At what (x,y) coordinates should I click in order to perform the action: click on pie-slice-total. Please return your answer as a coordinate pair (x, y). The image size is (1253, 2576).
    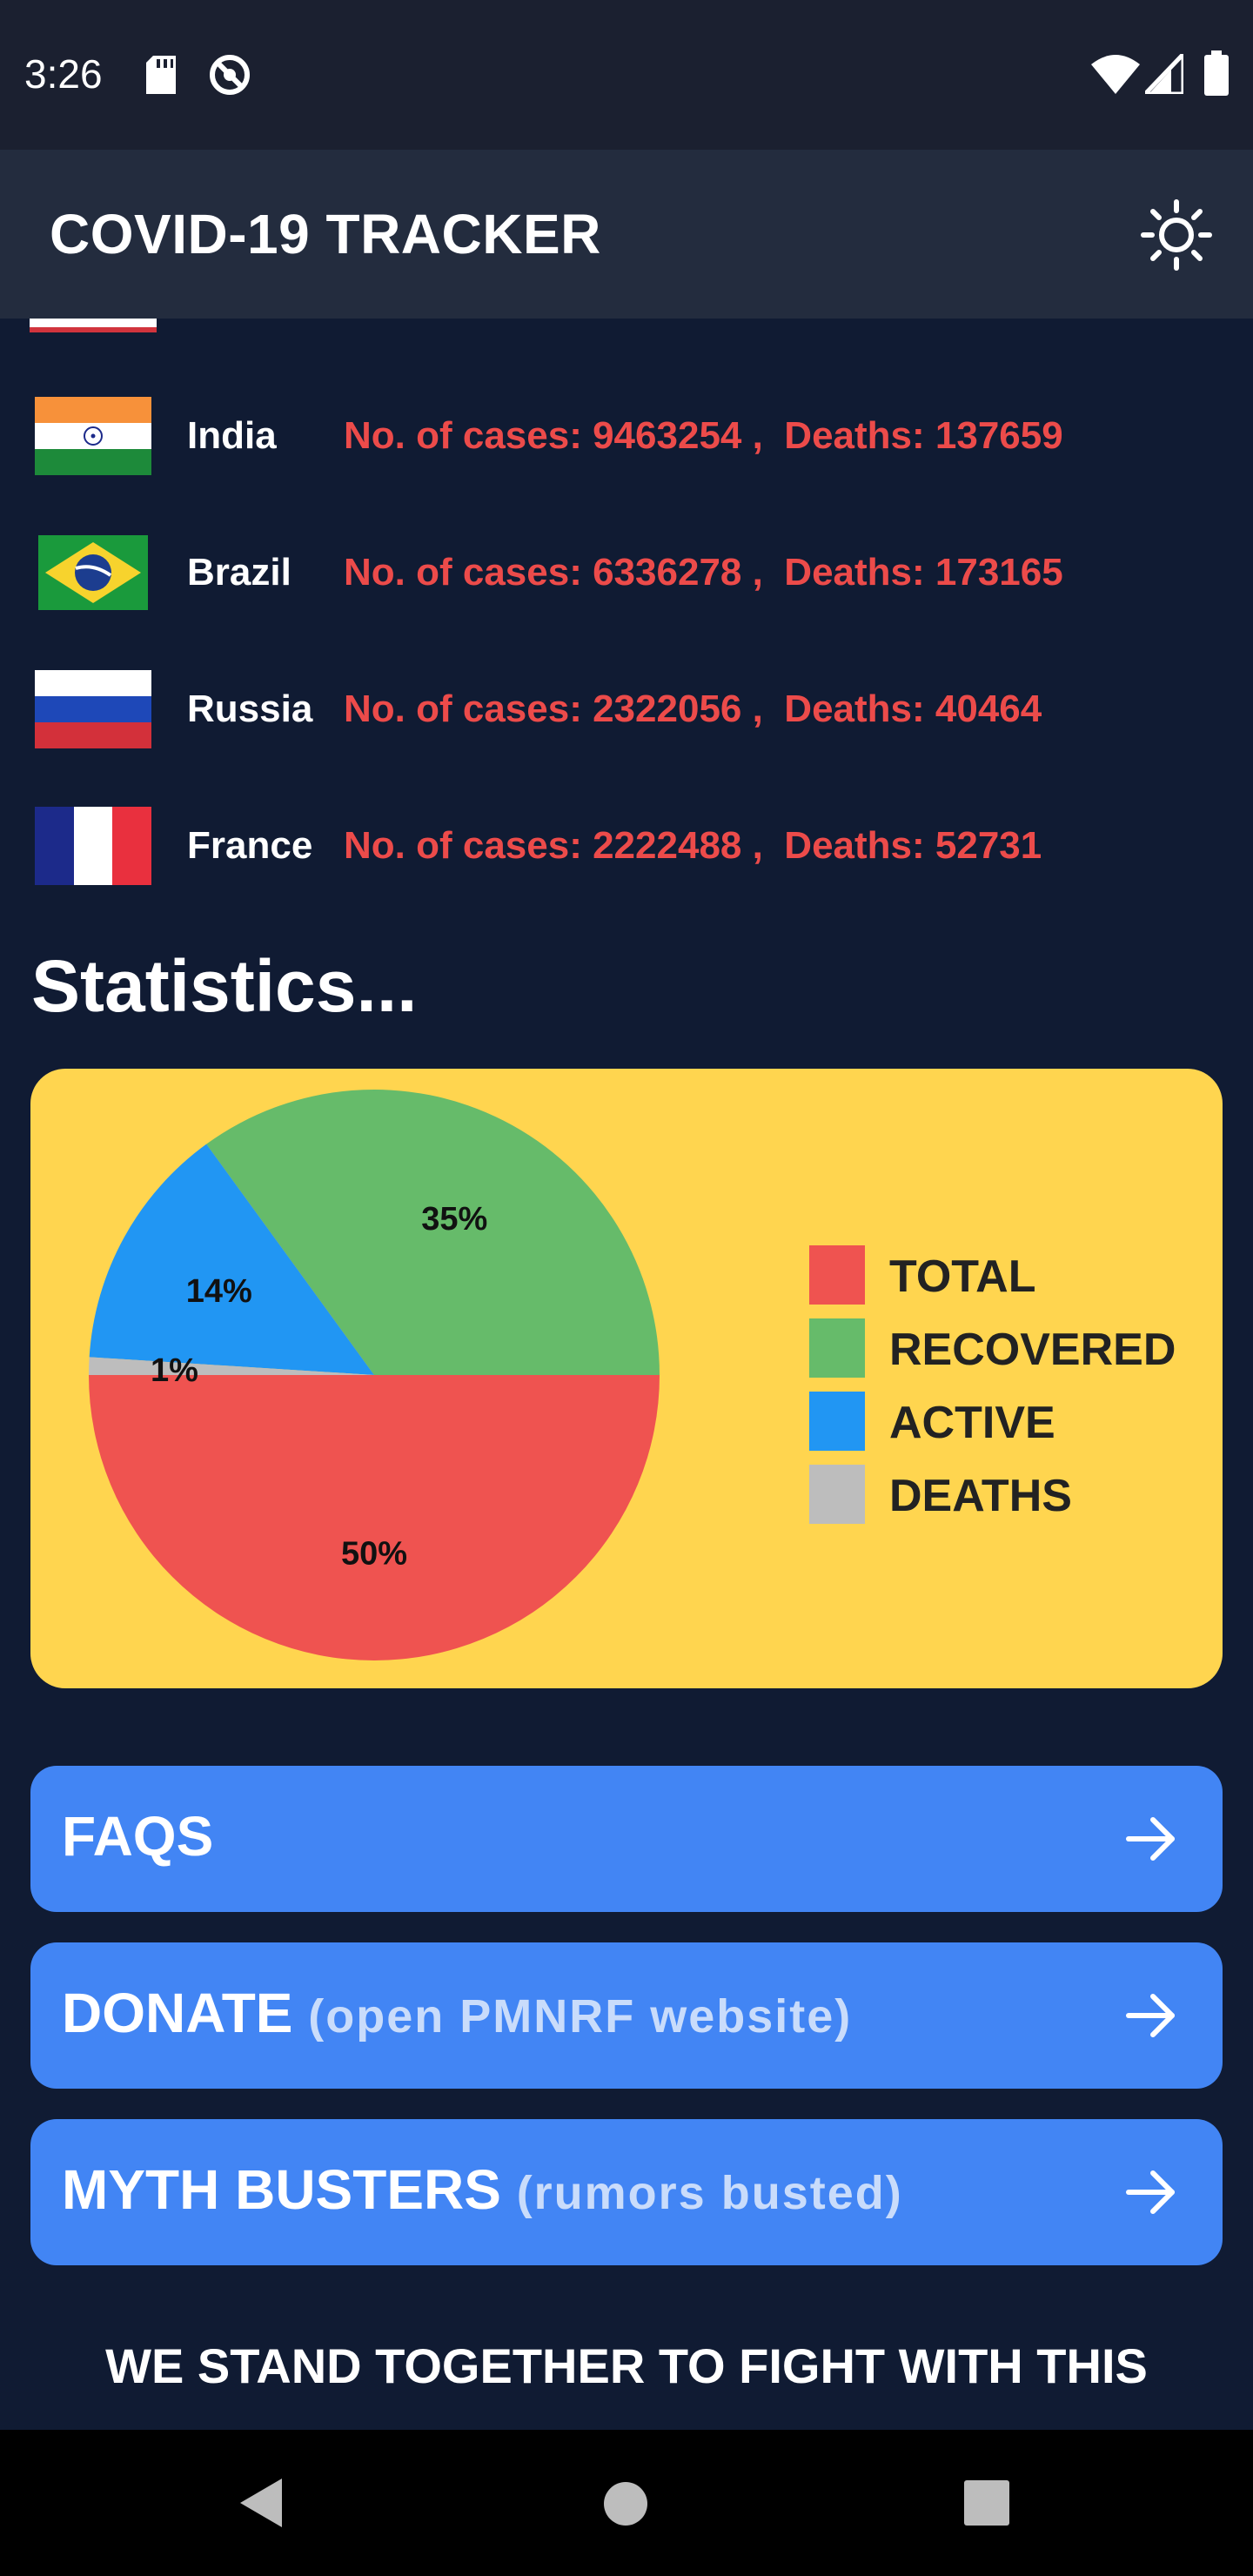
    Looking at the image, I should click on (374, 1518).